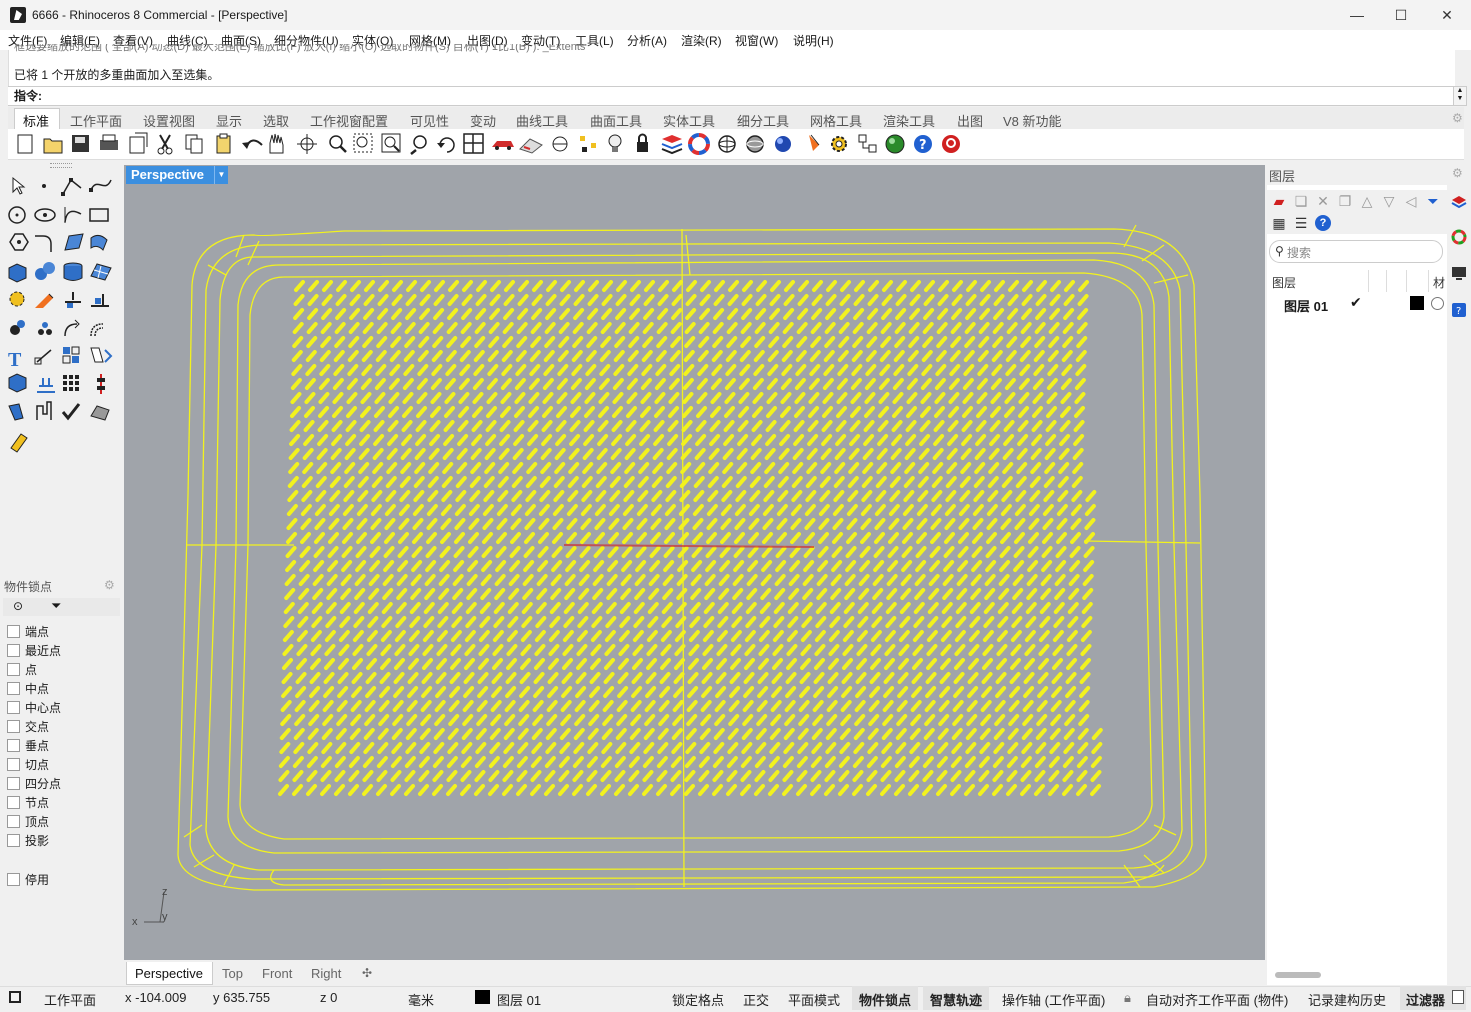 The width and height of the screenshot is (1471, 1012). I want to click on boolean-icon, so click(44, 300).